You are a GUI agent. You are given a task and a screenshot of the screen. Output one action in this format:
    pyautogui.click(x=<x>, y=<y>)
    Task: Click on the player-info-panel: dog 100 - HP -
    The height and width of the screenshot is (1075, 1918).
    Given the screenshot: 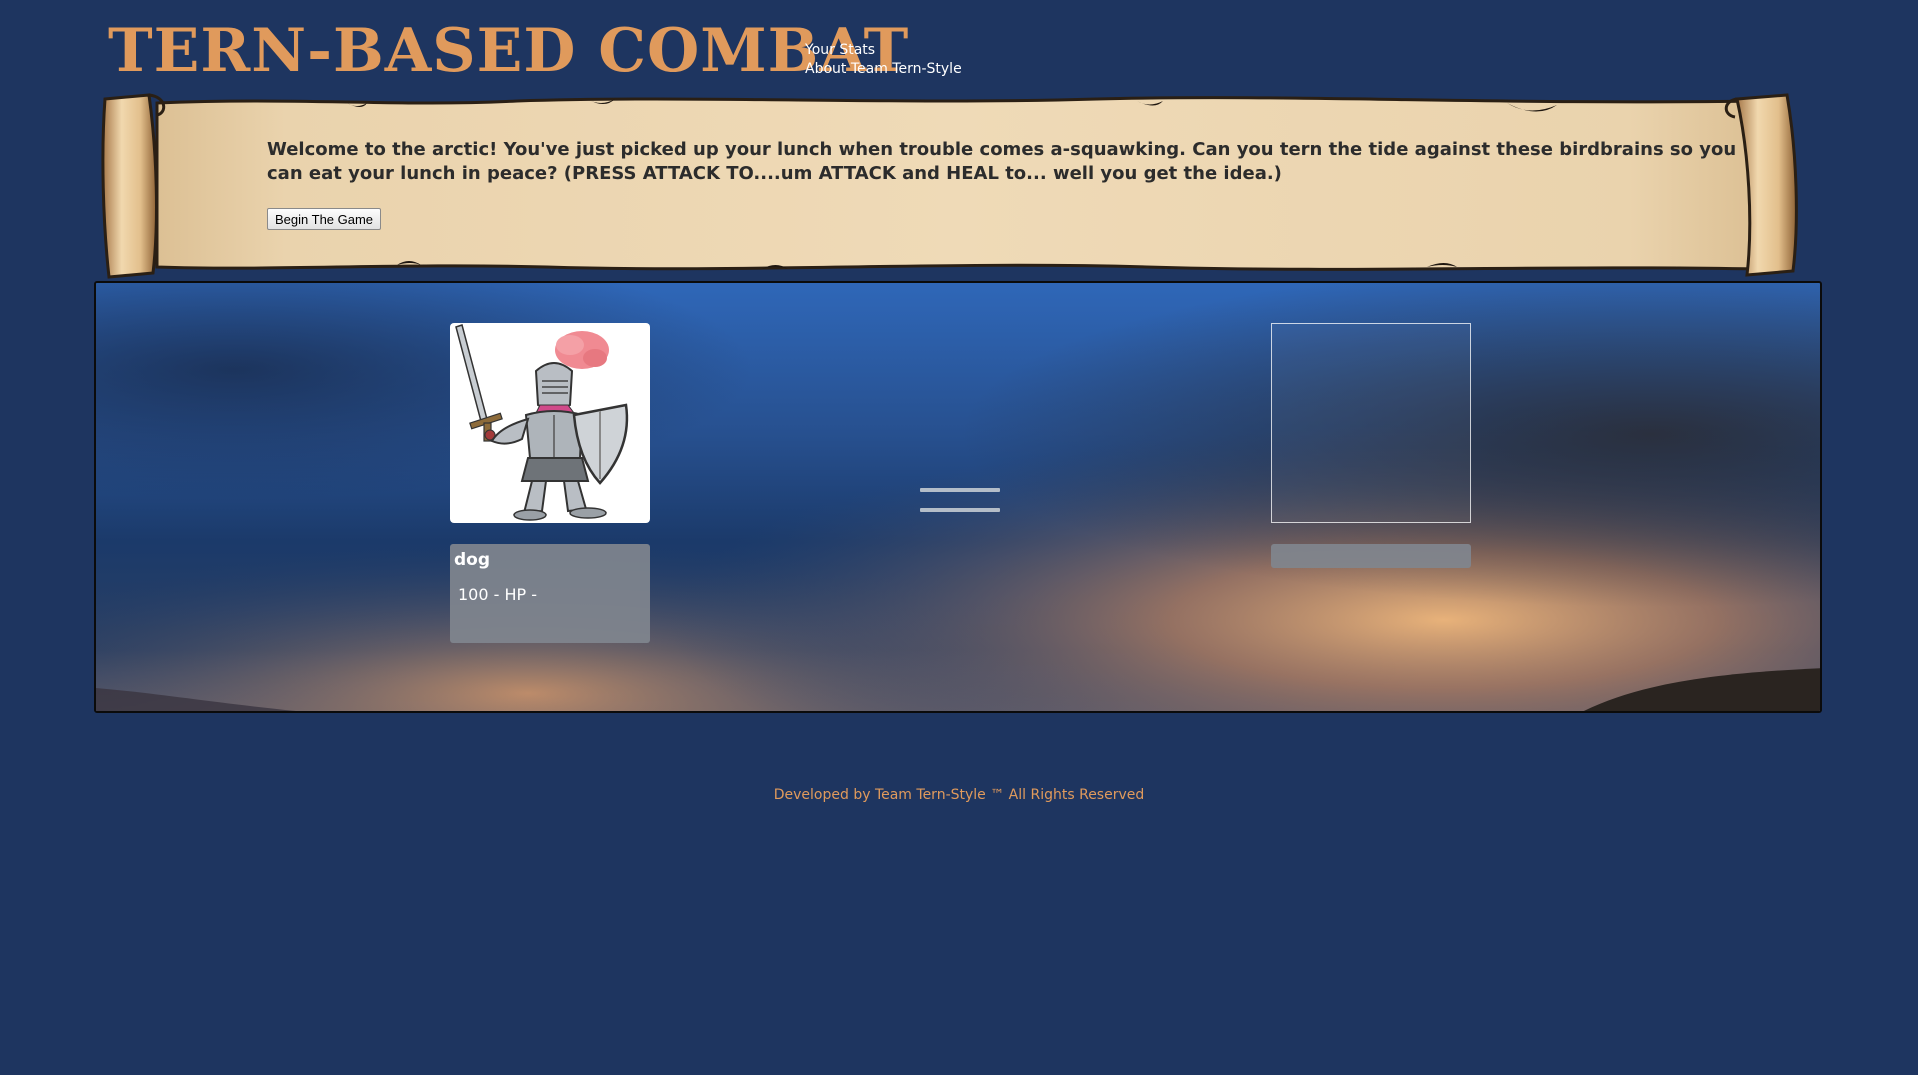 What is the action you would take?
    pyautogui.click(x=550, y=593)
    